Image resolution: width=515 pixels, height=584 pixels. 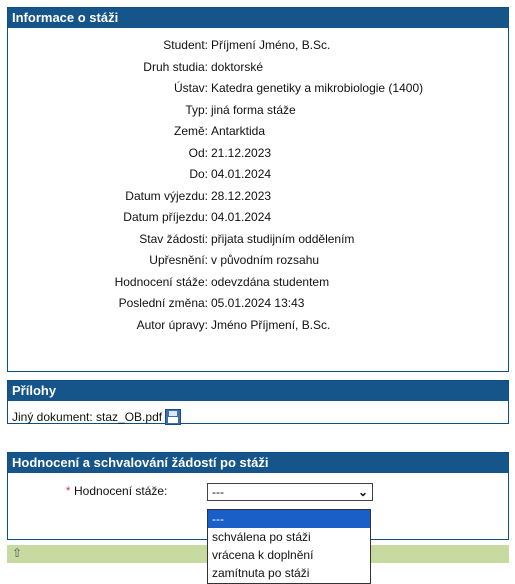 What do you see at coordinates (258, 303) in the screenshot?
I see `info-row-value: 05.01.2024 13:43` at bounding box center [258, 303].